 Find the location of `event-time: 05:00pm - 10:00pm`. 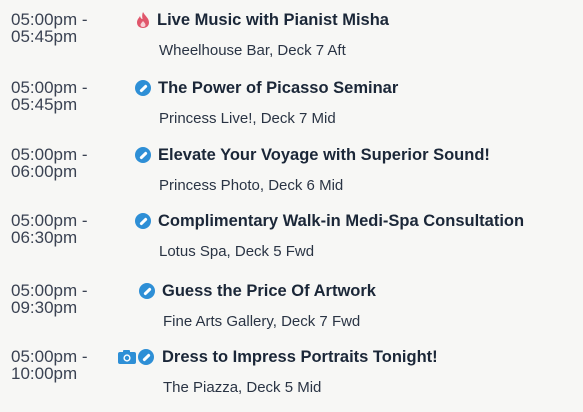

event-time: 05:00pm - 10:00pm is located at coordinates (49, 365).